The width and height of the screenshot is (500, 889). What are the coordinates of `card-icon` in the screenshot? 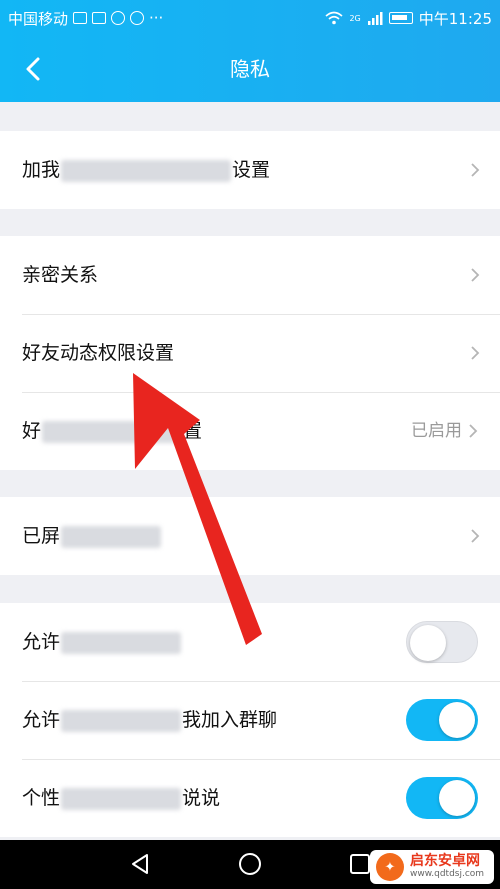 It's located at (99, 18).